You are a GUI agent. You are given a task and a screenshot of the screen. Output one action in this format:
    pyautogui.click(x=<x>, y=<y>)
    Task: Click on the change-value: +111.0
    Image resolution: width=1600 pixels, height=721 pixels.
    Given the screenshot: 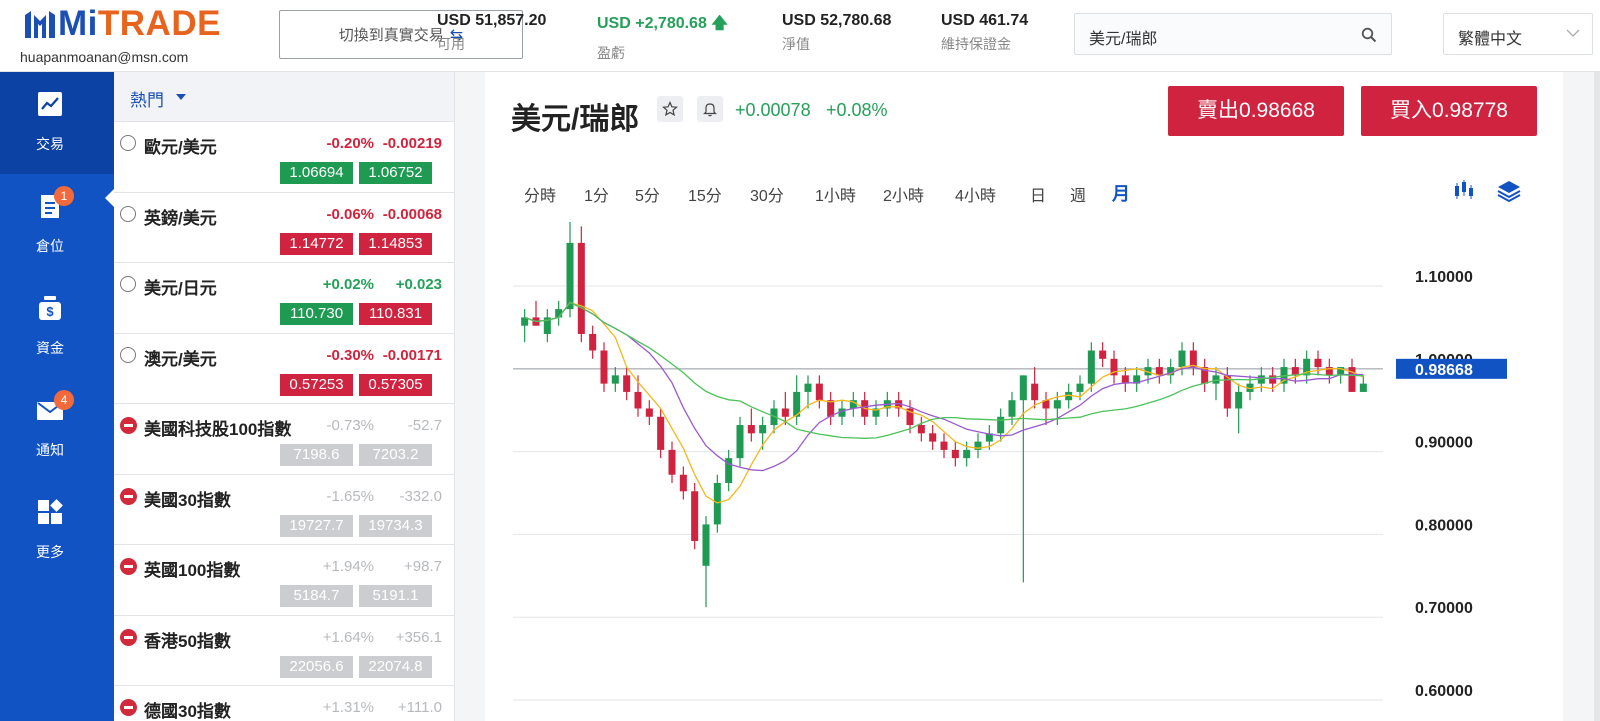 What is the action you would take?
    pyautogui.click(x=419, y=707)
    